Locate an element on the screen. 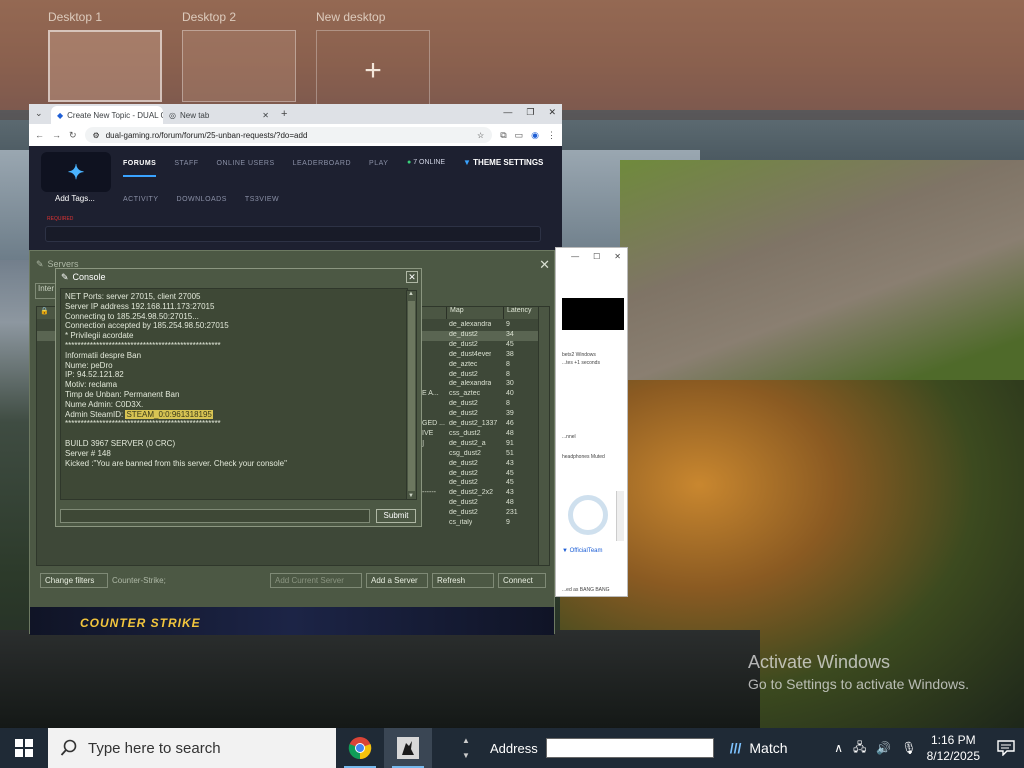 This screenshot has height=768, width=1024. reload-icon: ↻ is located at coordinates (73, 135).